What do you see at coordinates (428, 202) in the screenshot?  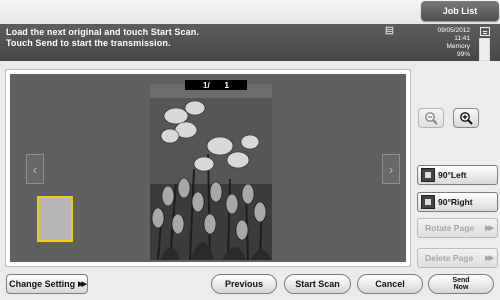 I see `rotate-right-icon` at bounding box center [428, 202].